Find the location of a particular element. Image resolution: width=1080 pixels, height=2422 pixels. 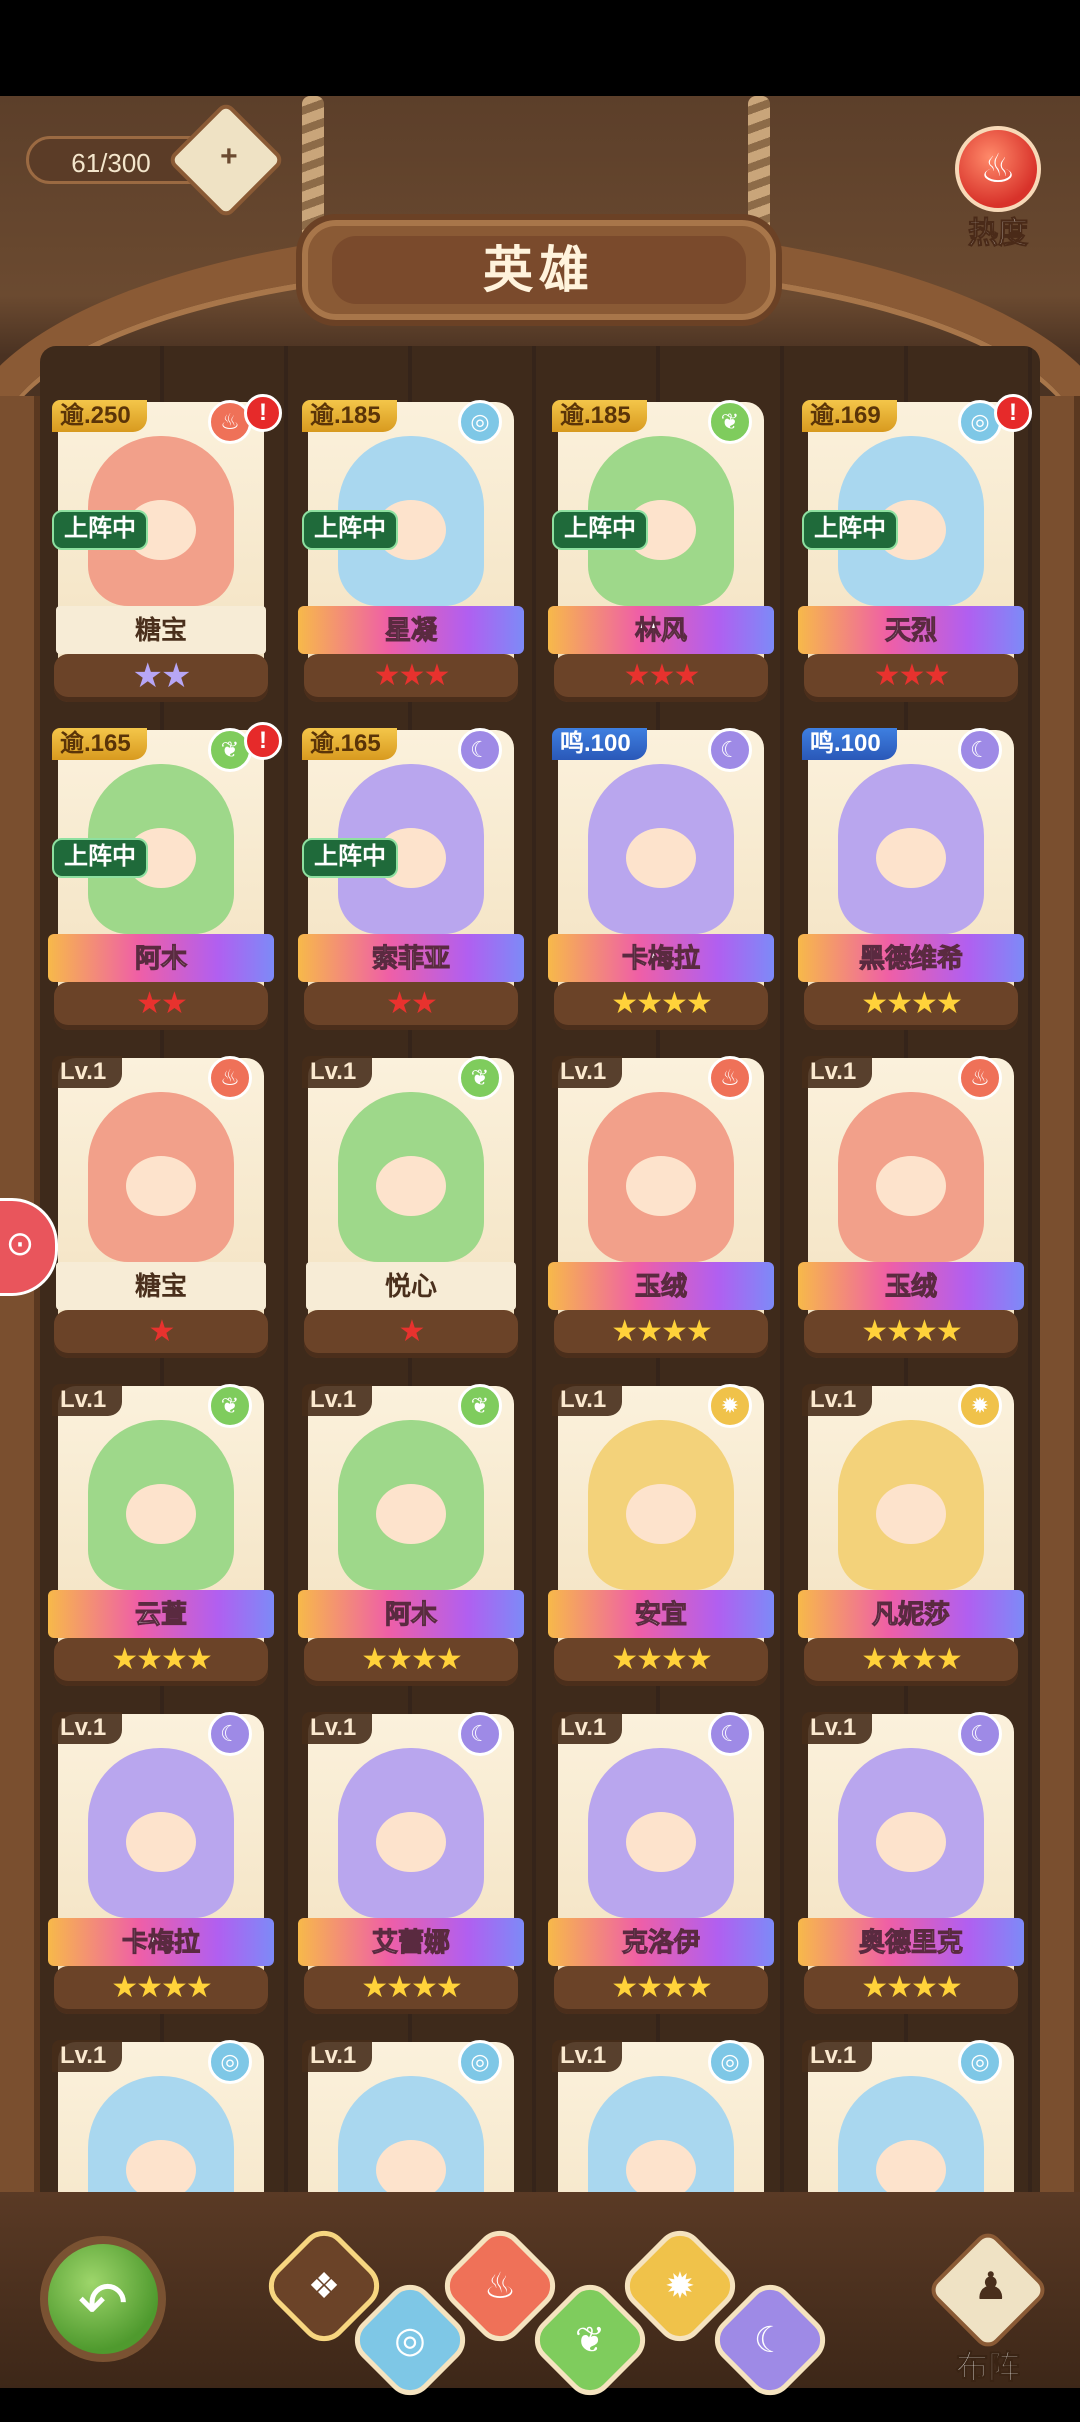

hero-card: Lv.1 ♨ 糖宝 ★ is located at coordinates (161, 1208).